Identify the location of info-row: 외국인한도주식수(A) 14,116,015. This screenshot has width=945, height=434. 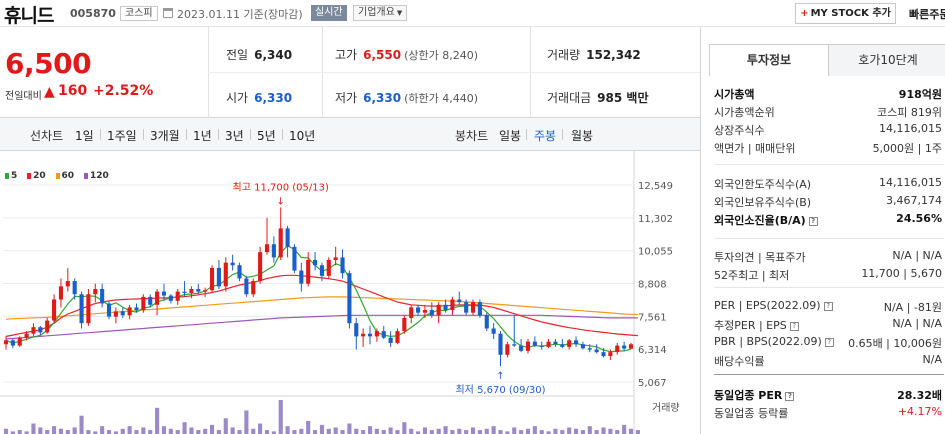
(829, 183).